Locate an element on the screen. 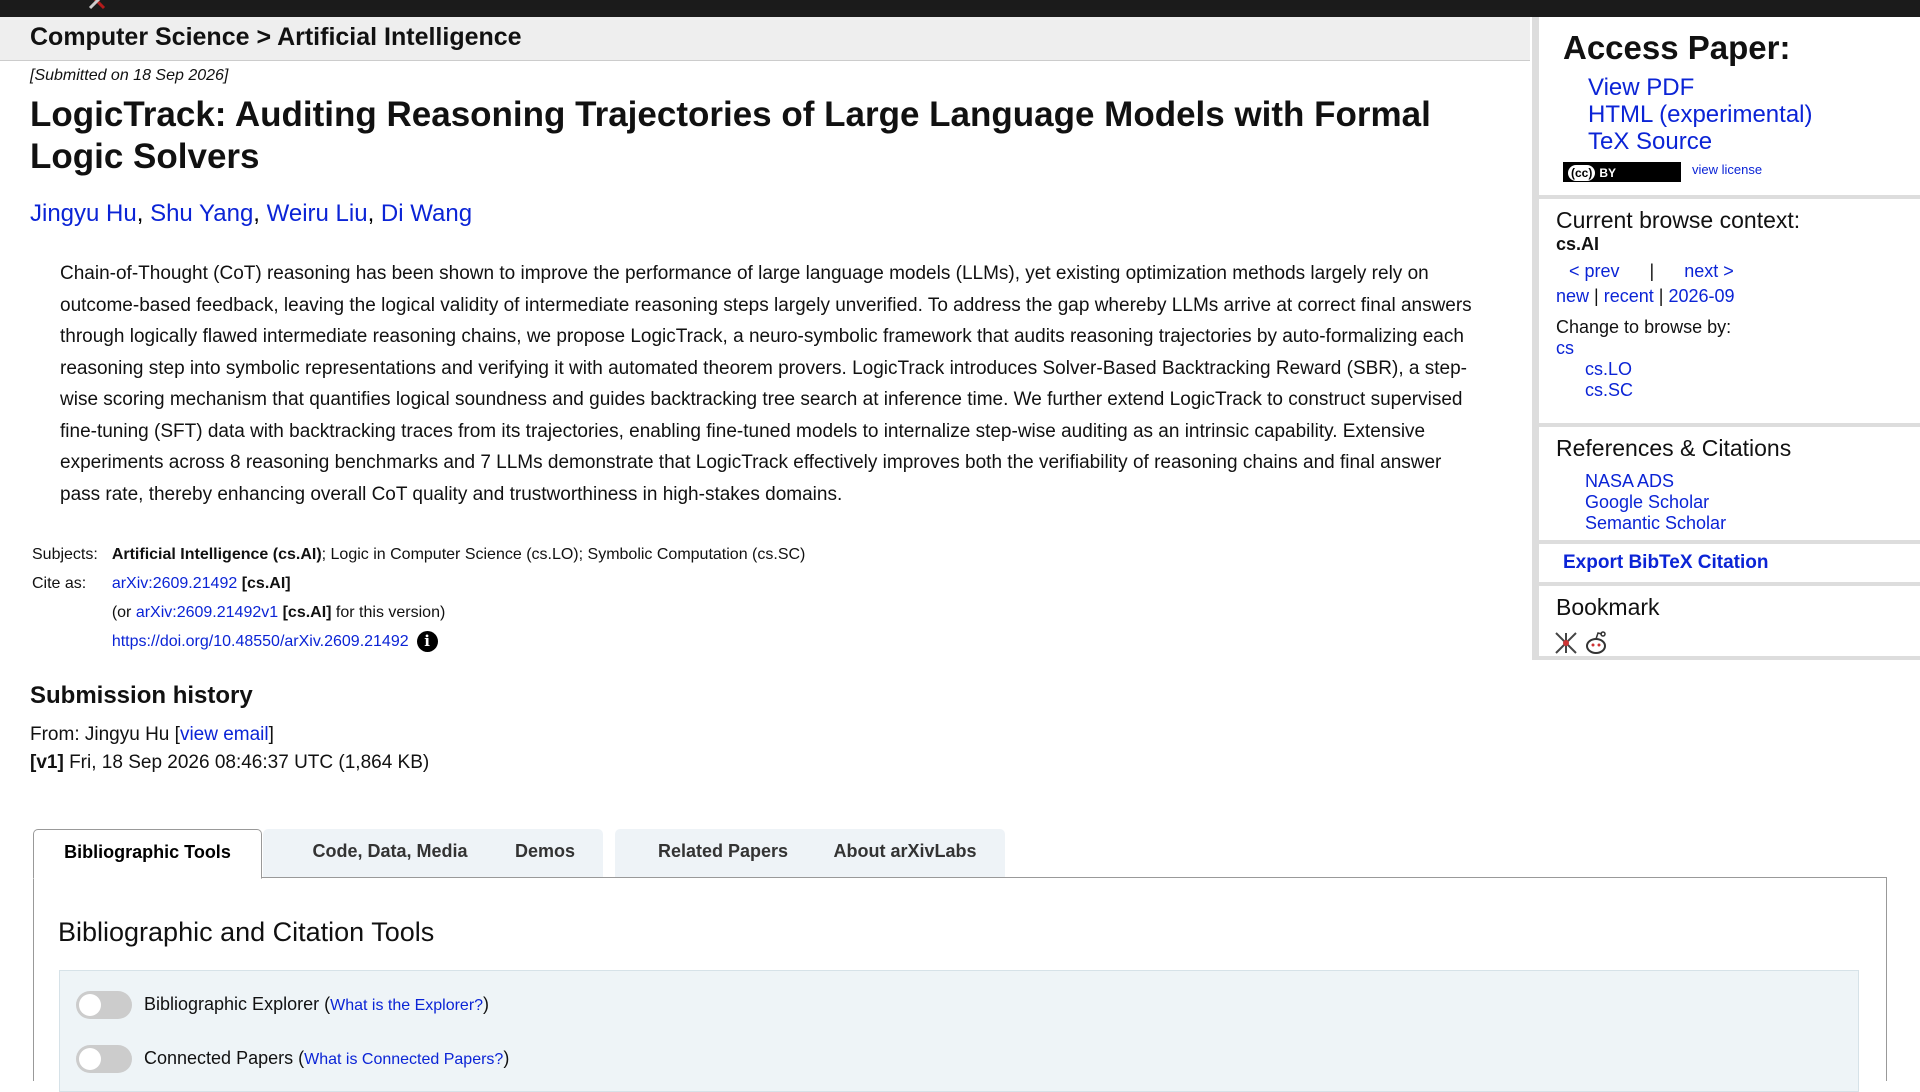  browse-cs-lo-link: cs.LO is located at coordinates (1608, 369).